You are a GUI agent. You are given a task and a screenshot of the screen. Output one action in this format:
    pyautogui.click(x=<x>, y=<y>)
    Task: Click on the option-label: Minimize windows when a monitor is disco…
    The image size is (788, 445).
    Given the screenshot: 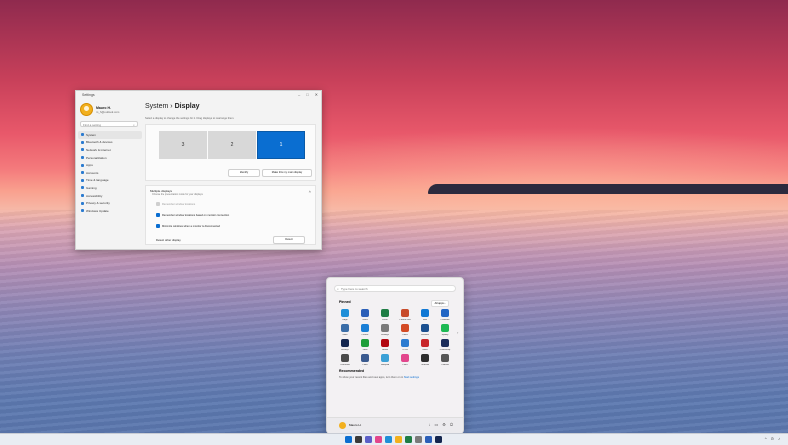 What is the action you would take?
    pyautogui.click(x=191, y=226)
    